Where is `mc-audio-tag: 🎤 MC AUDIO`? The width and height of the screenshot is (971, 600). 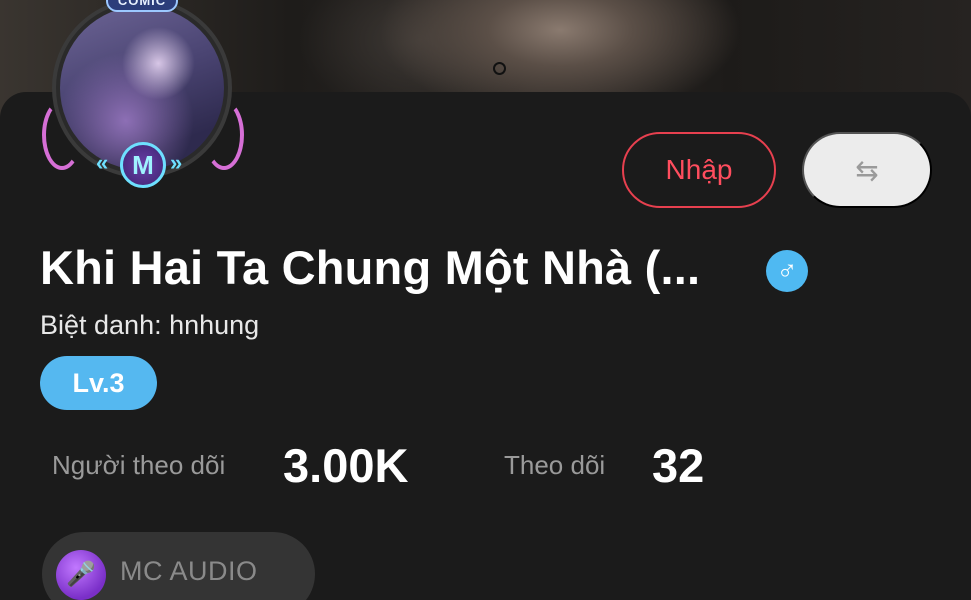
mc-audio-tag: 🎤 MC AUDIO is located at coordinates (178, 566).